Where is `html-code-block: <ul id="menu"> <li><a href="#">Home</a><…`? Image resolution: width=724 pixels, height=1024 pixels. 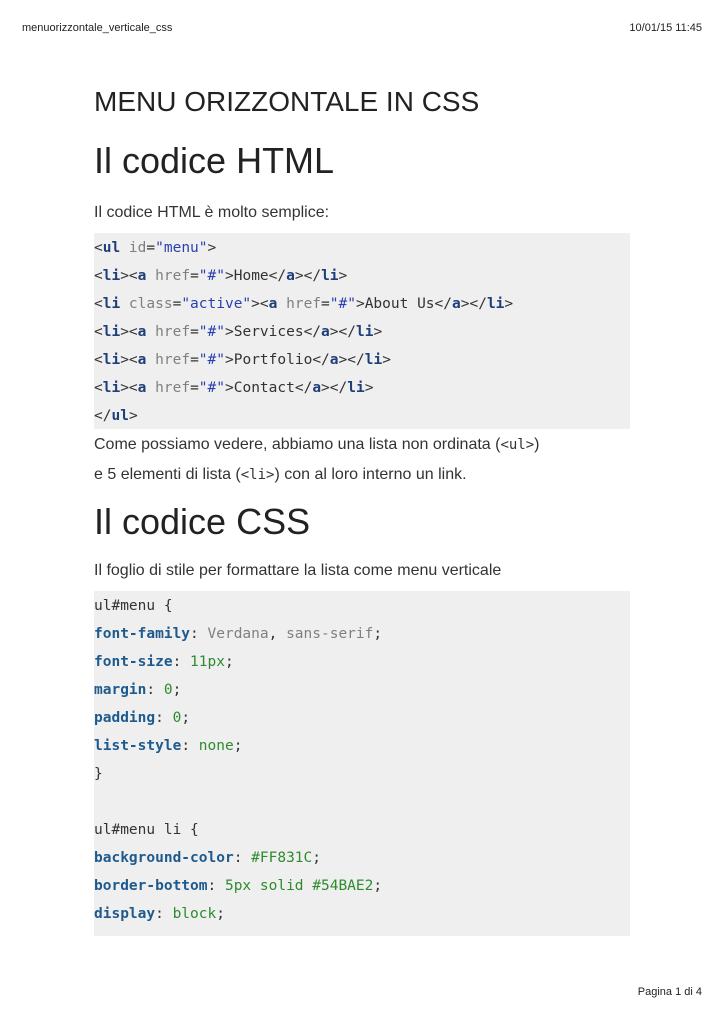
html-code-block: <ul id="menu"> <li><a href="#">Home</a><… is located at coordinates (362, 331).